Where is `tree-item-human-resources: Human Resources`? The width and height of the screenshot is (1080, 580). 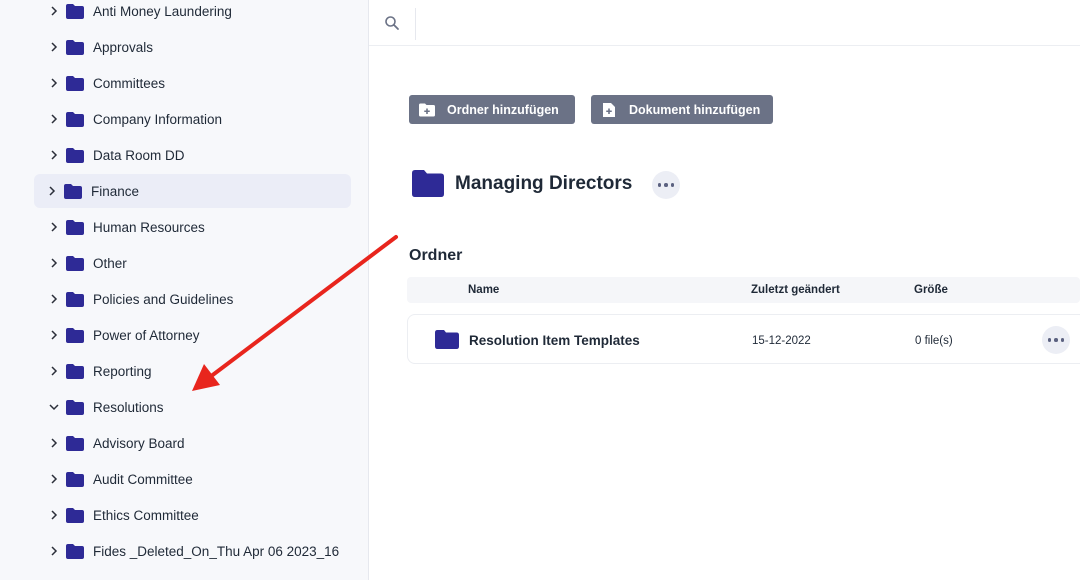 tree-item-human-resources: Human Resources is located at coordinates (192, 227).